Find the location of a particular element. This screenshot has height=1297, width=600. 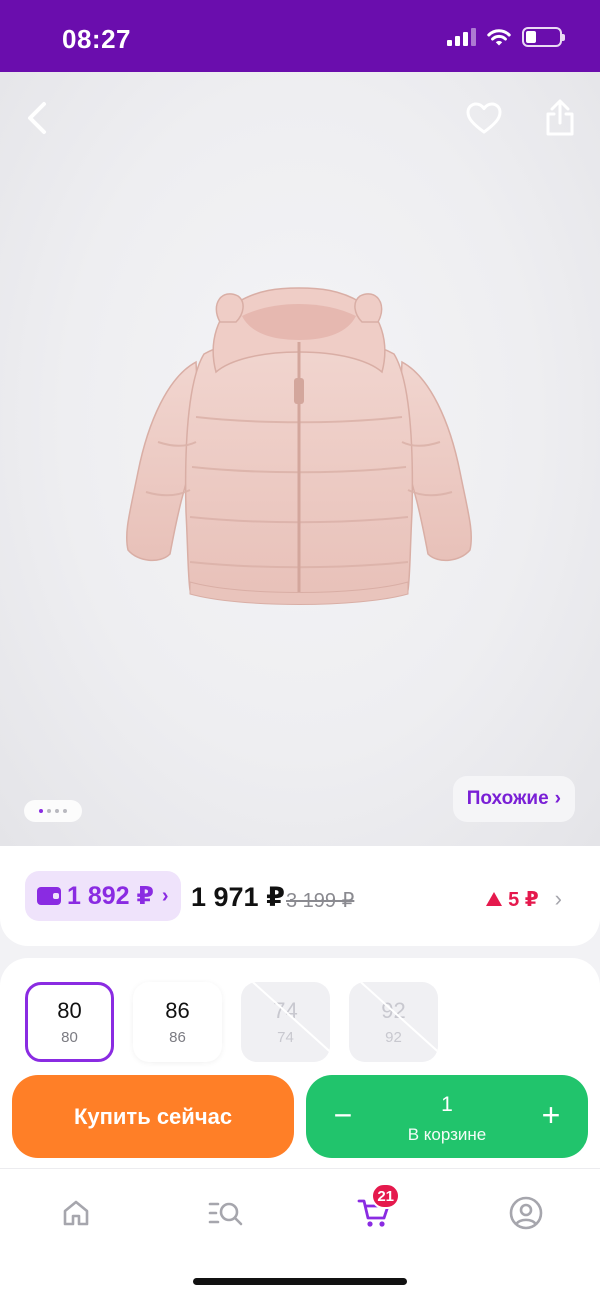

size-option: 86 86 is located at coordinates (177, 1022).